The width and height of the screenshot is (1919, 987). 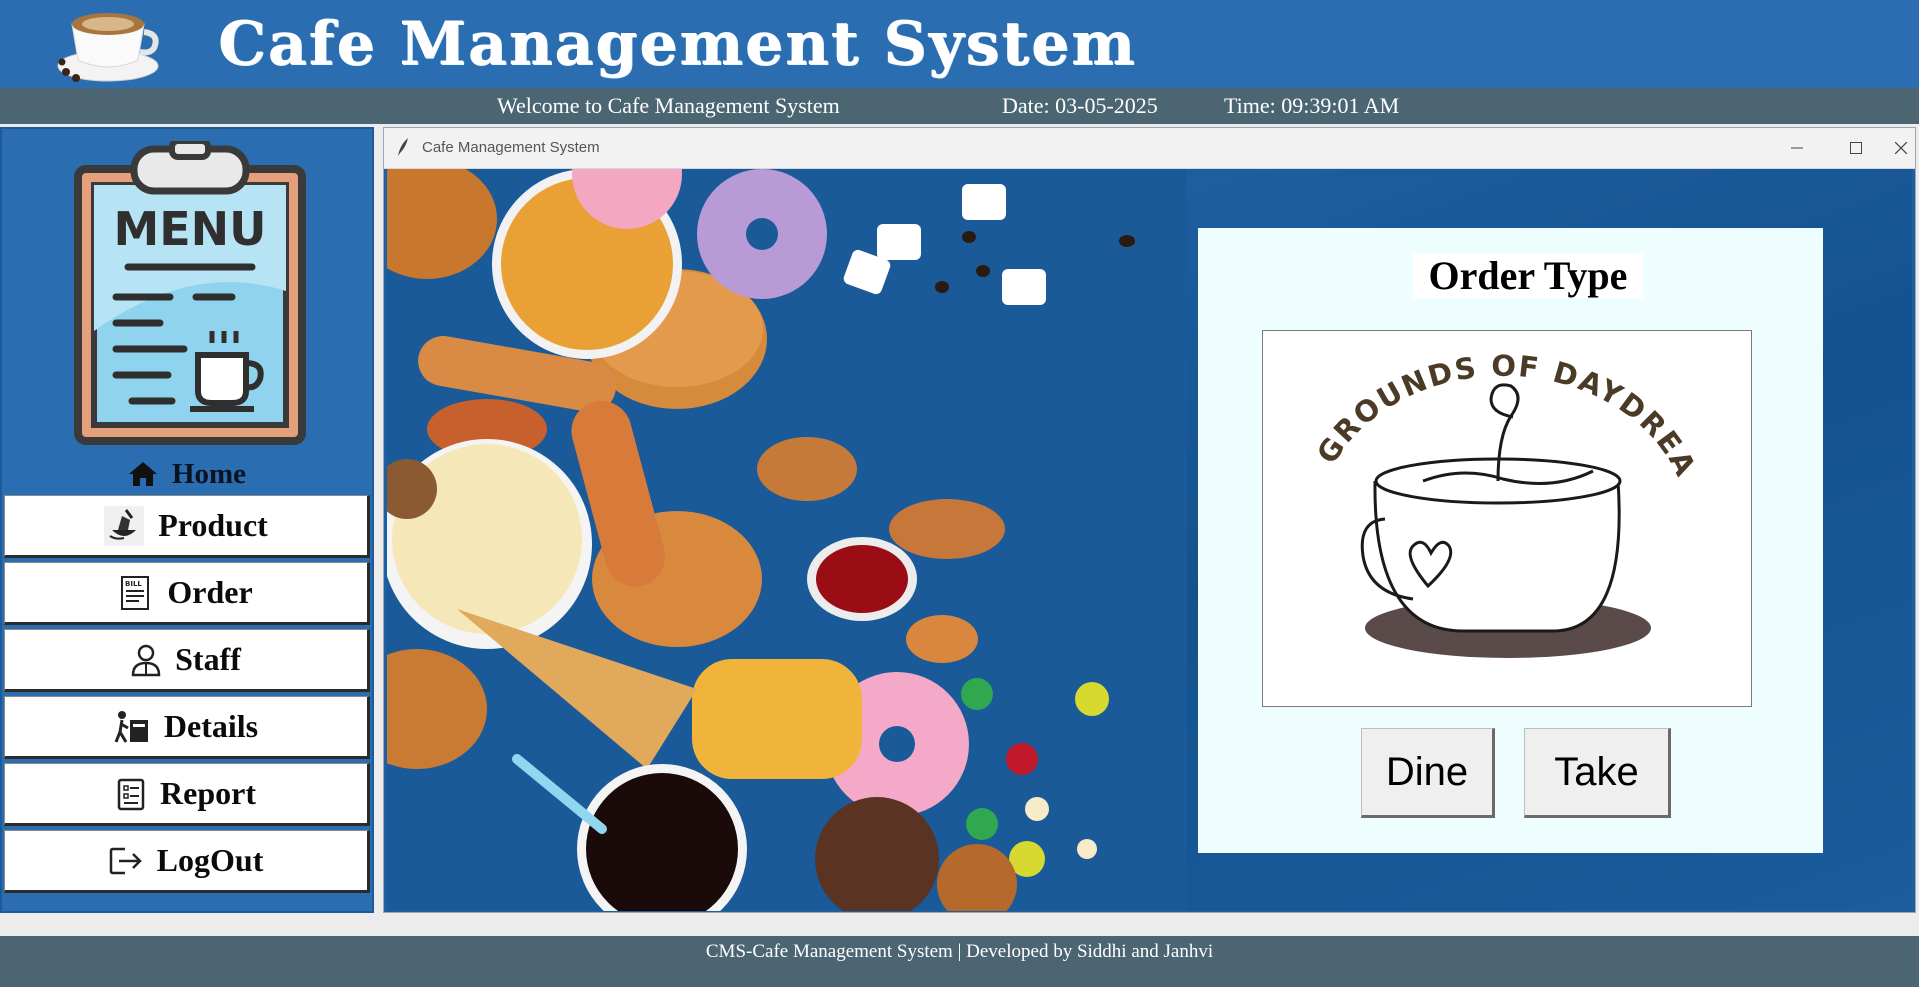 What do you see at coordinates (208, 793) in the screenshot?
I see `nav-report-label: Report` at bounding box center [208, 793].